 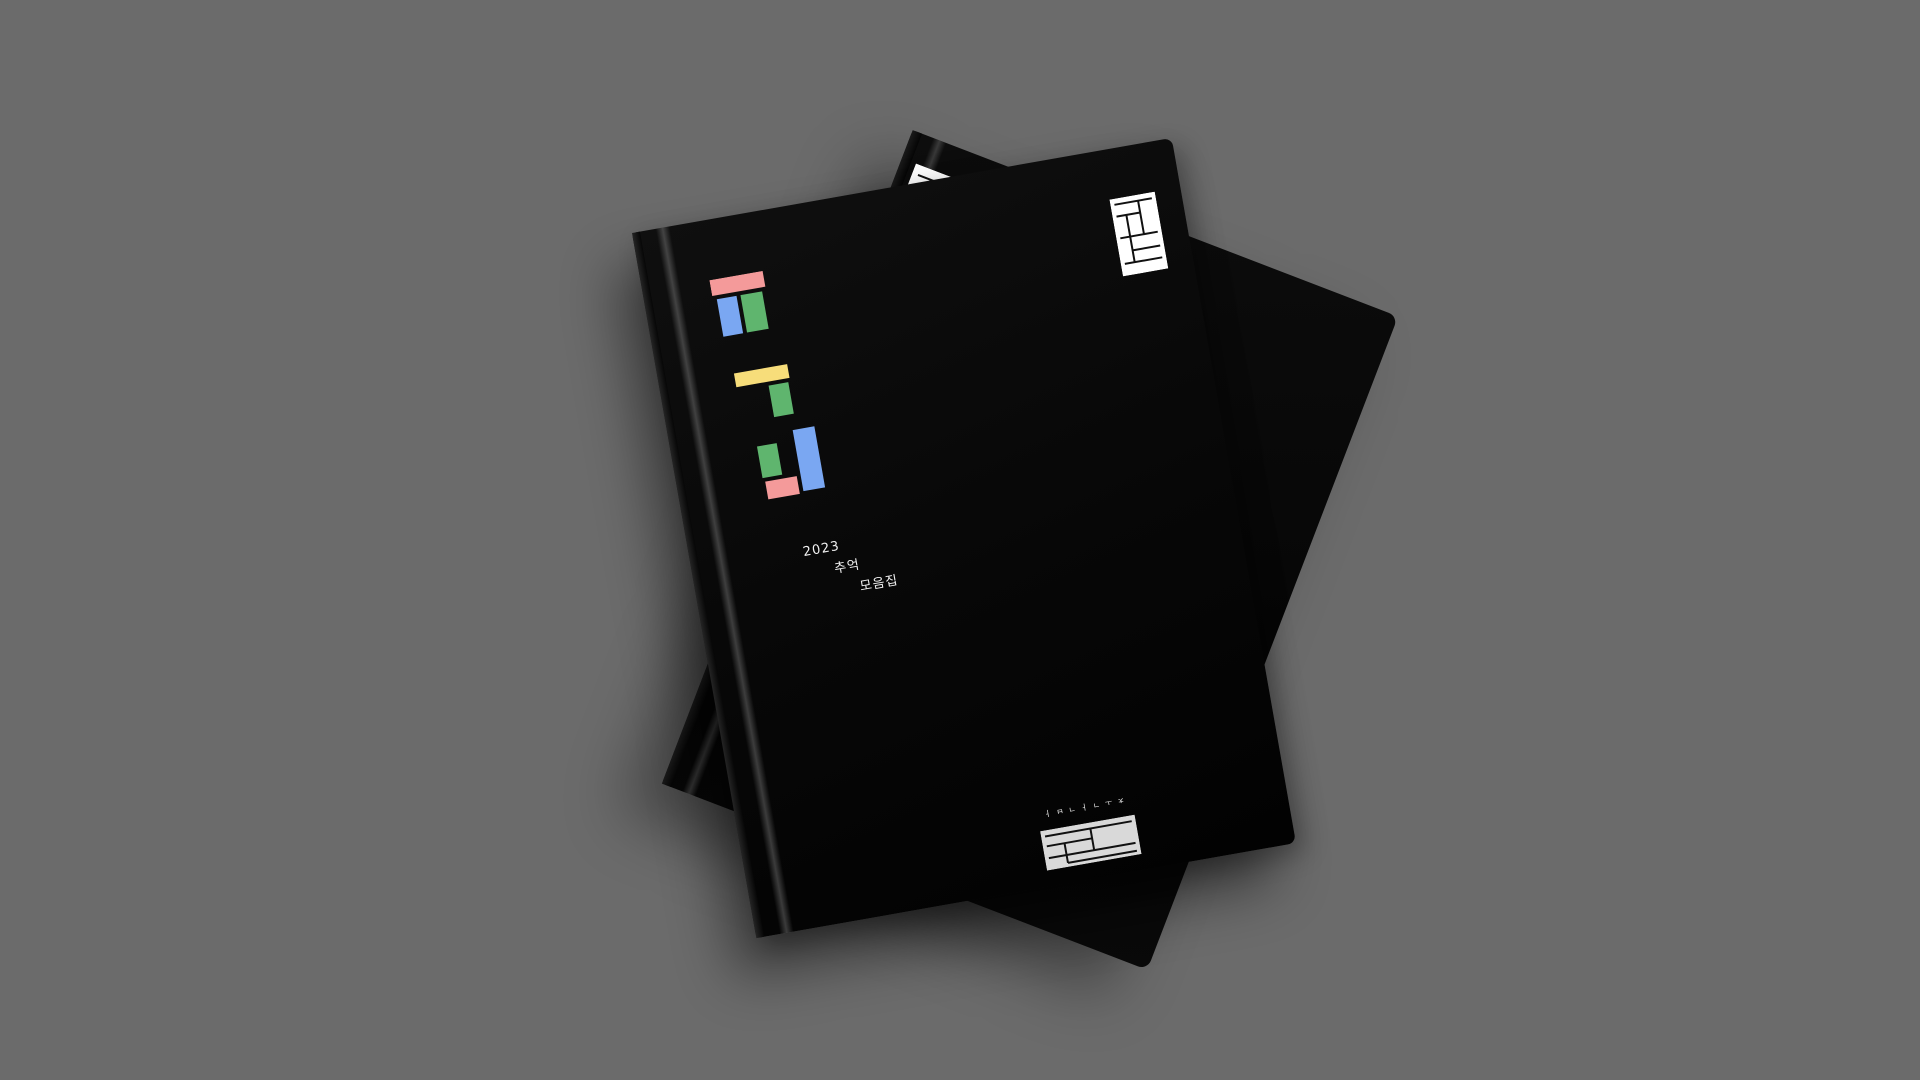 What do you see at coordinates (1082, 807) in the screenshot?
I see `publisher-text: ㅊㅗㄱㅏㄱㅂㅏ` at bounding box center [1082, 807].